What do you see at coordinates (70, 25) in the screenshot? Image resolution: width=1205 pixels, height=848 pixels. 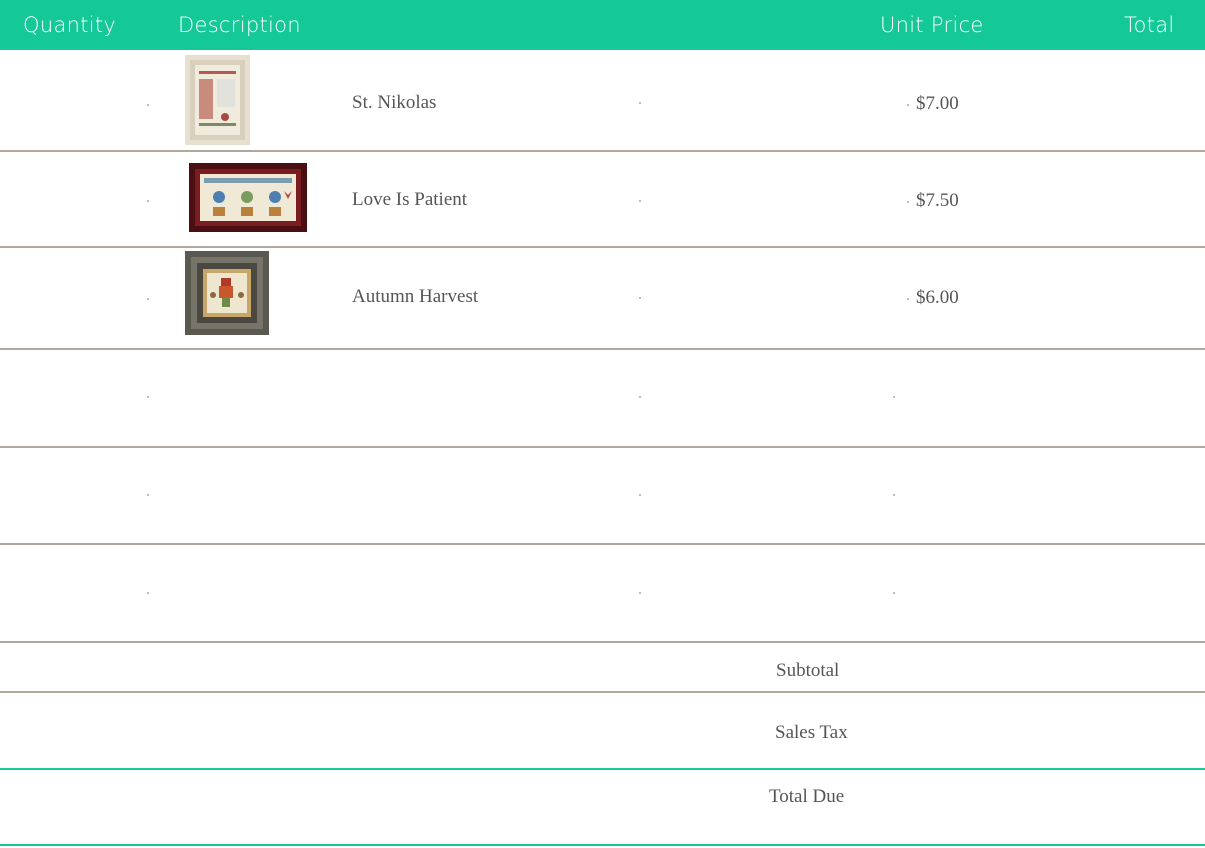 I see `header-quantity: Quantity` at bounding box center [70, 25].